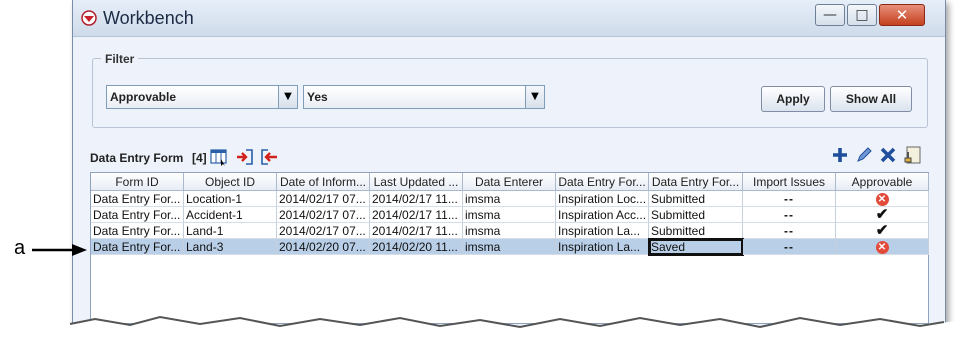 The image size is (962, 350). I want to click on approve-stamp-icon, so click(912, 155).